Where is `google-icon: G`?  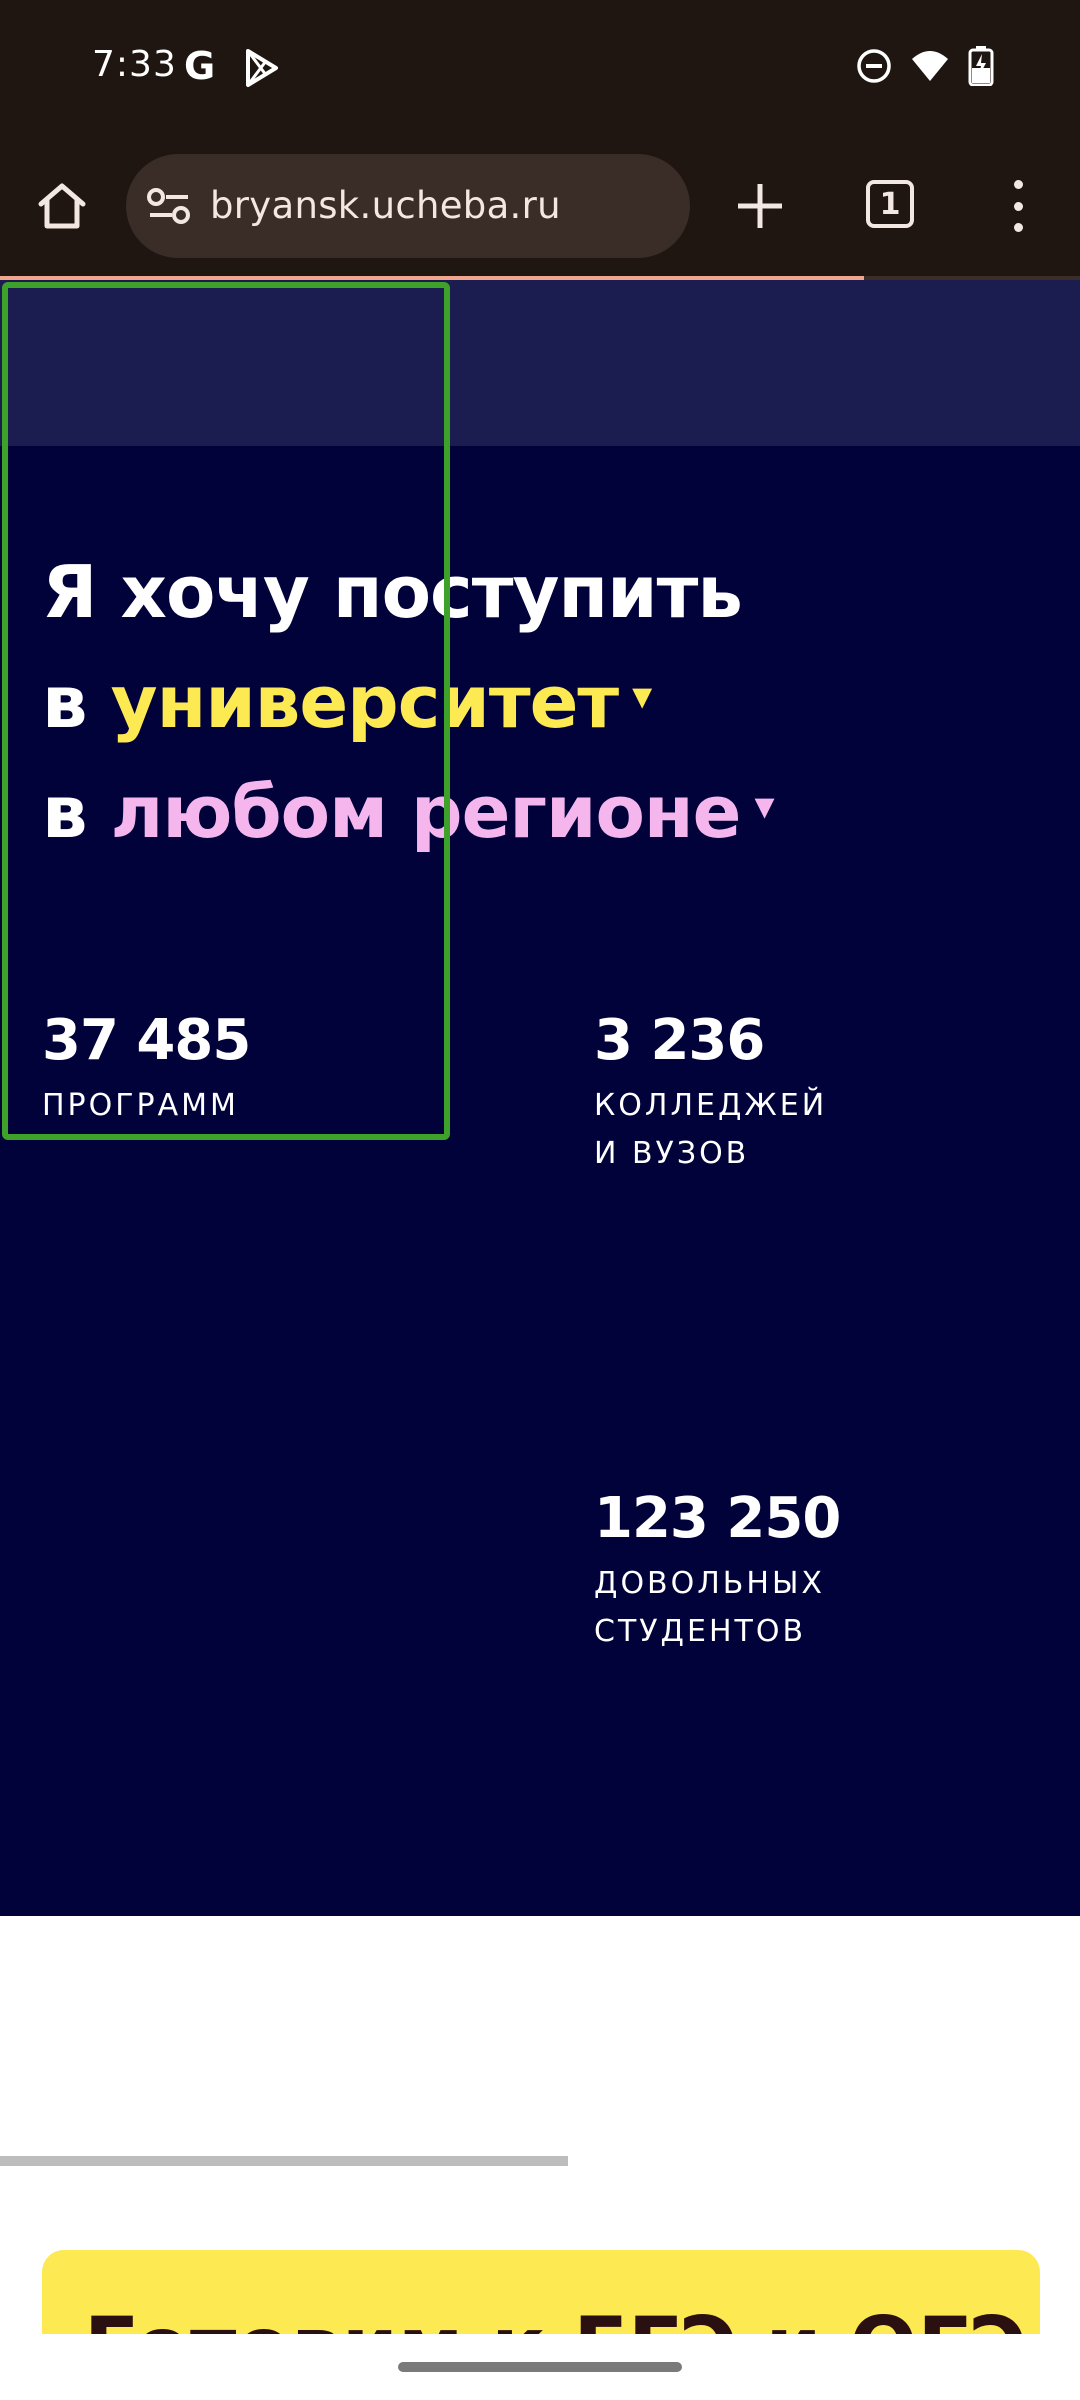
google-icon: G is located at coordinates (200, 66).